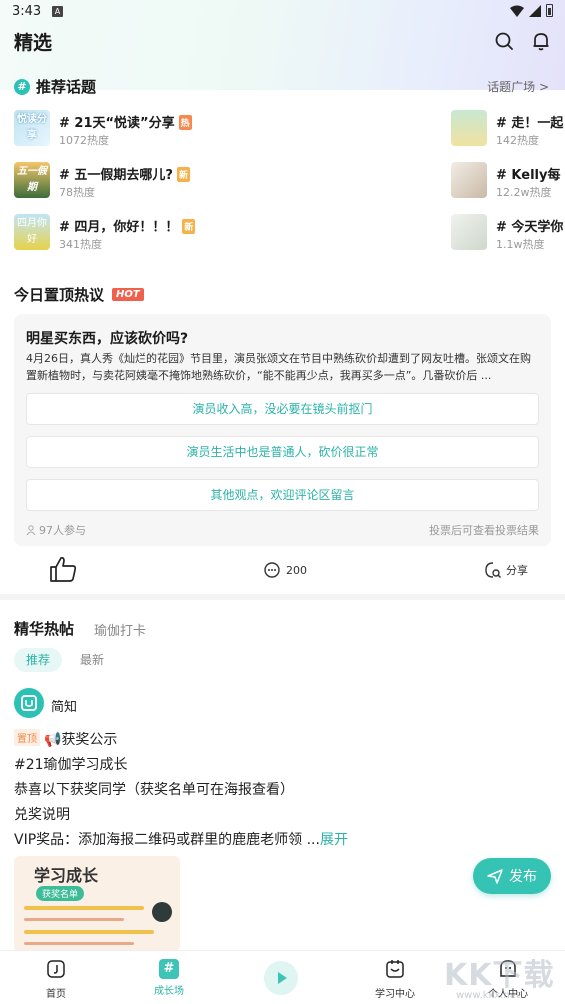  What do you see at coordinates (517, 11) in the screenshot?
I see `wifi-icon` at bounding box center [517, 11].